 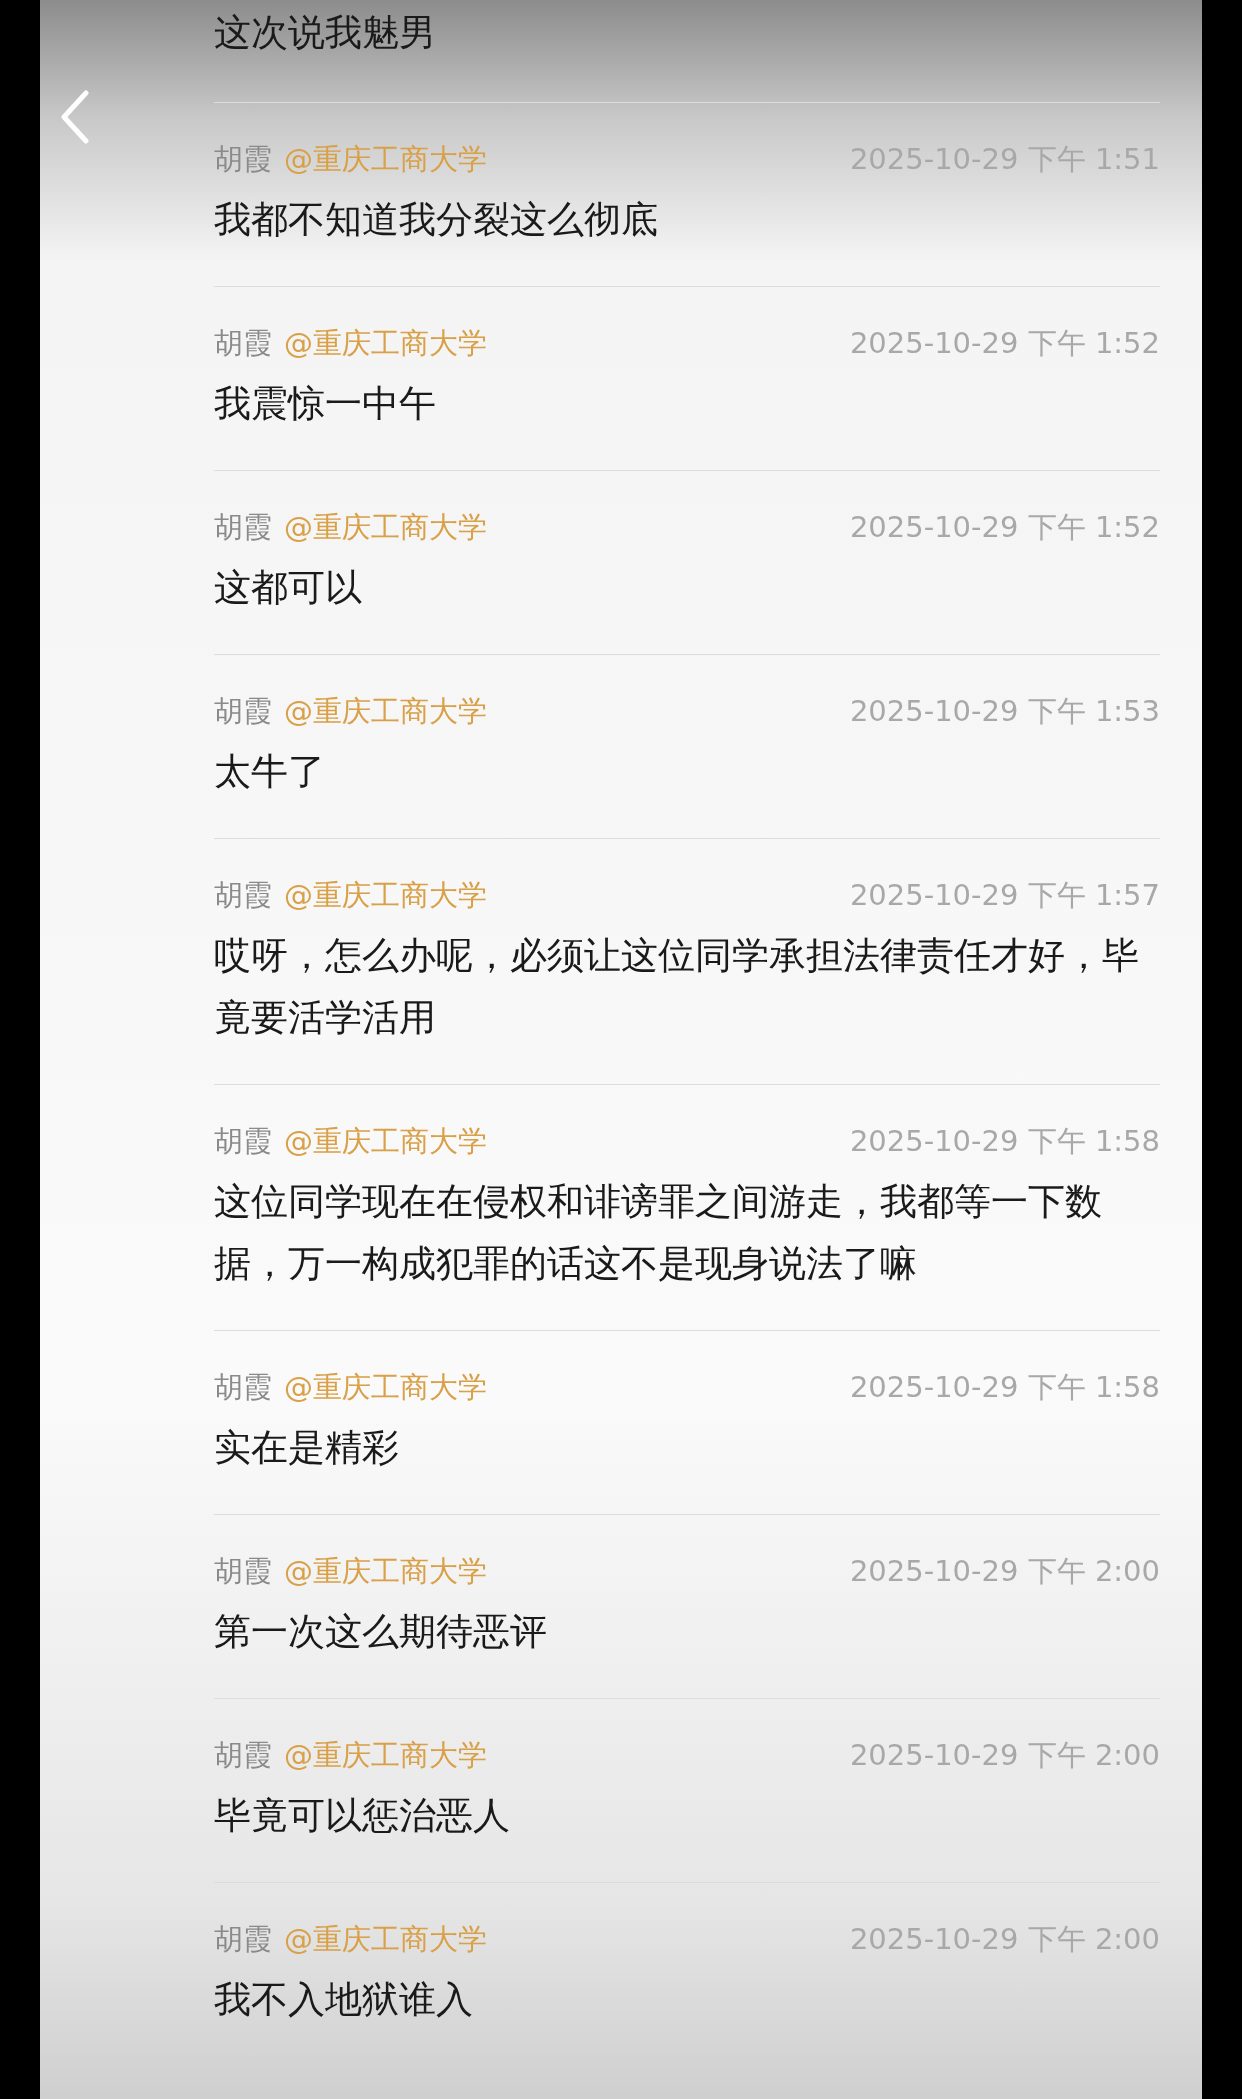 What do you see at coordinates (1004, 711) in the screenshot?
I see `timestamp: 2025-10-29 下午 1:53` at bounding box center [1004, 711].